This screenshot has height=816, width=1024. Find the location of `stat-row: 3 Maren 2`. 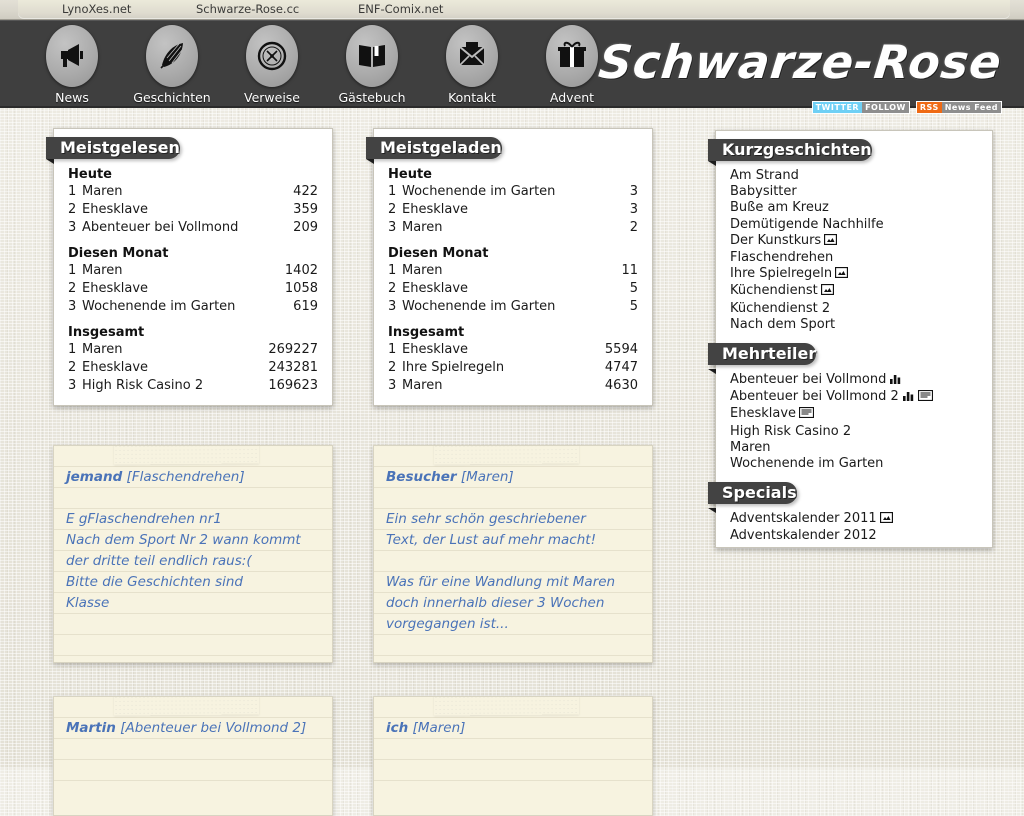

stat-row: 3 Maren 2 is located at coordinates (513, 228).